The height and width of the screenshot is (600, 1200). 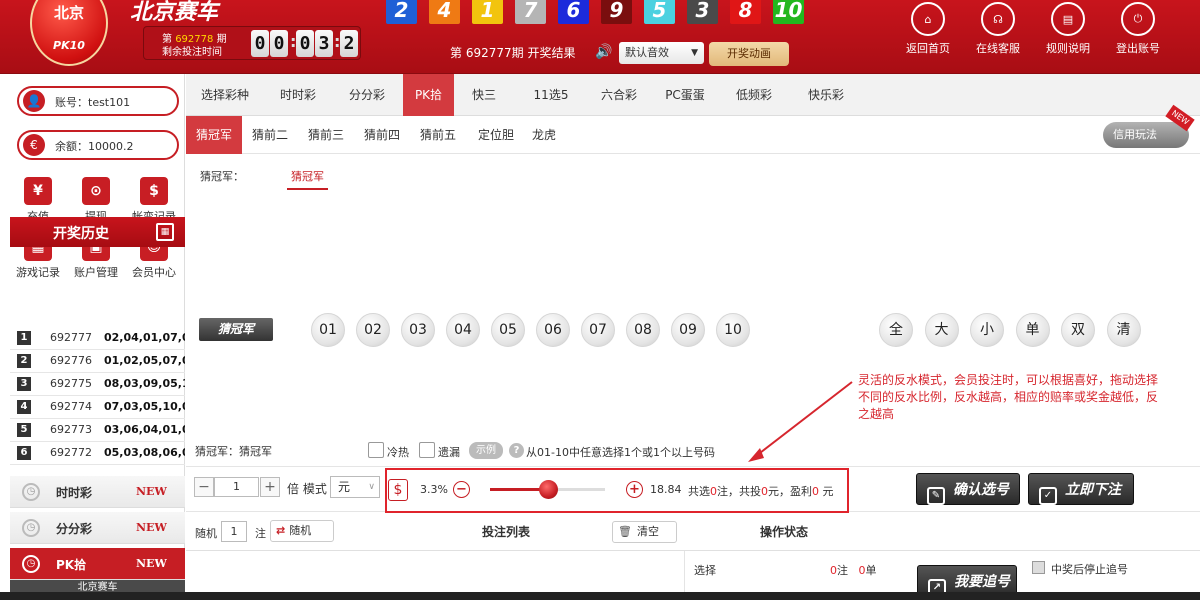 I want to click on multiplier-input: 1, so click(x=236, y=487).